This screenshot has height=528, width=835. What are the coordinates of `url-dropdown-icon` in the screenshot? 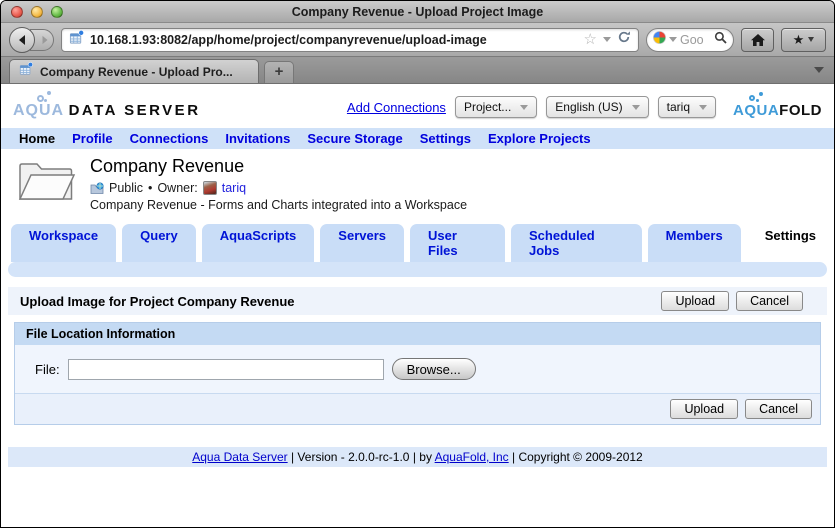 It's located at (607, 39).